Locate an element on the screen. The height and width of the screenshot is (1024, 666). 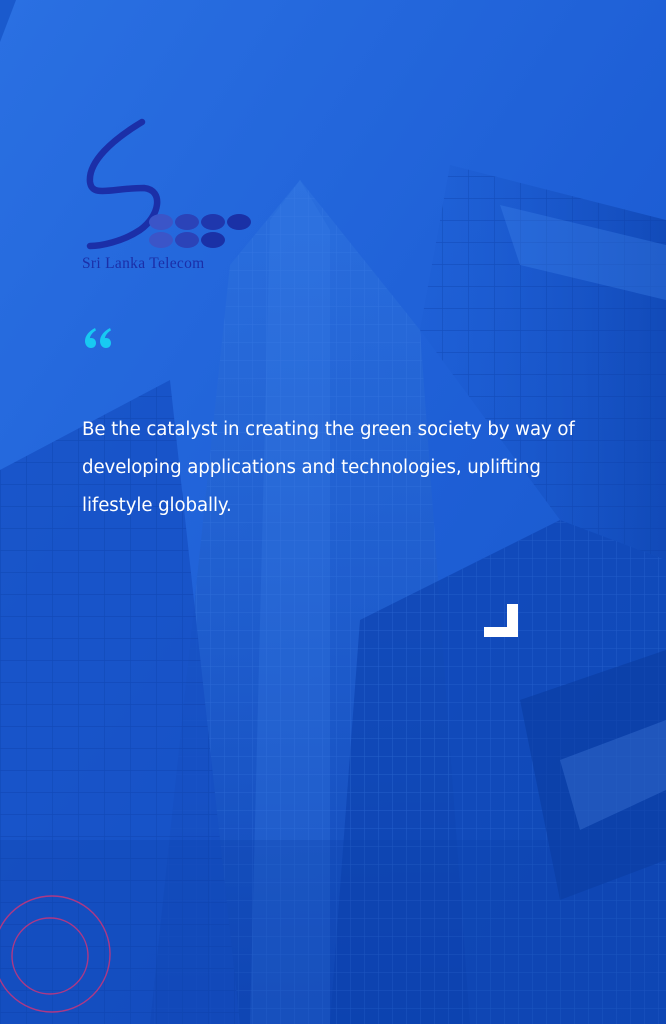
decorative-circles-icon is located at coordinates (60, 957).